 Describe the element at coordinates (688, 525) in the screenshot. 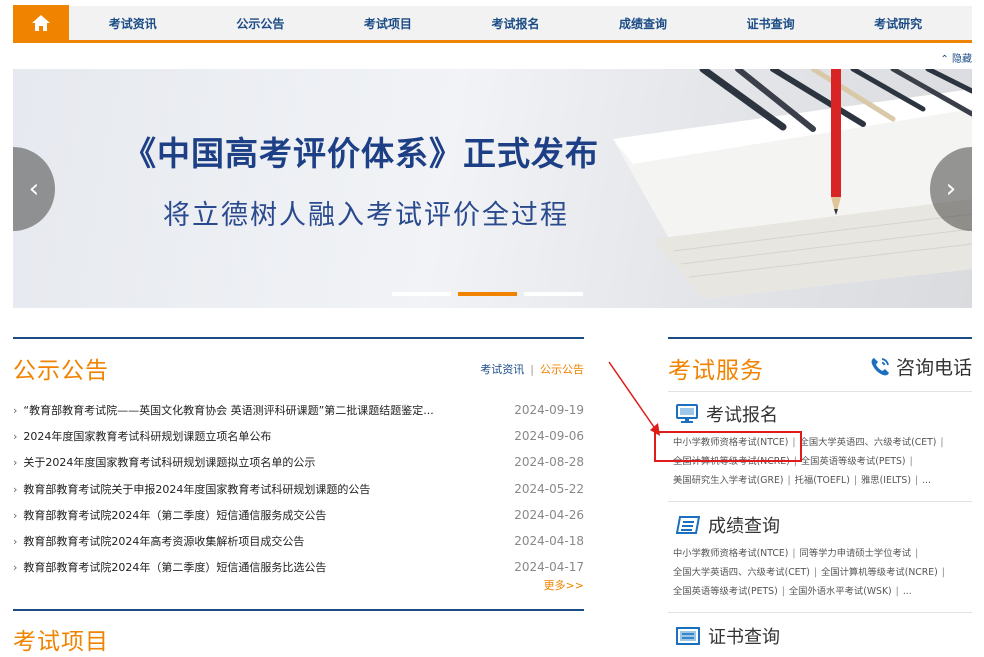

I see `document-list-icon` at that location.